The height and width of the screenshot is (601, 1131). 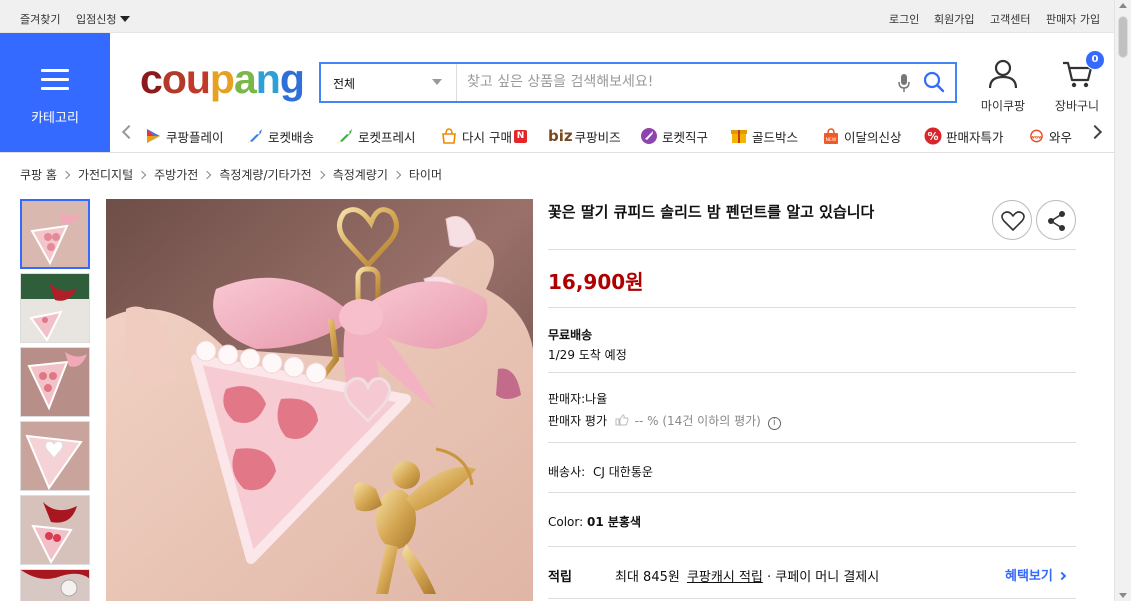 I want to click on breadcrumb: 쿠팡 홈 가전디지털 주방가전 측정계량/기타가전 측정계량기 타이머, so click(x=231, y=174).